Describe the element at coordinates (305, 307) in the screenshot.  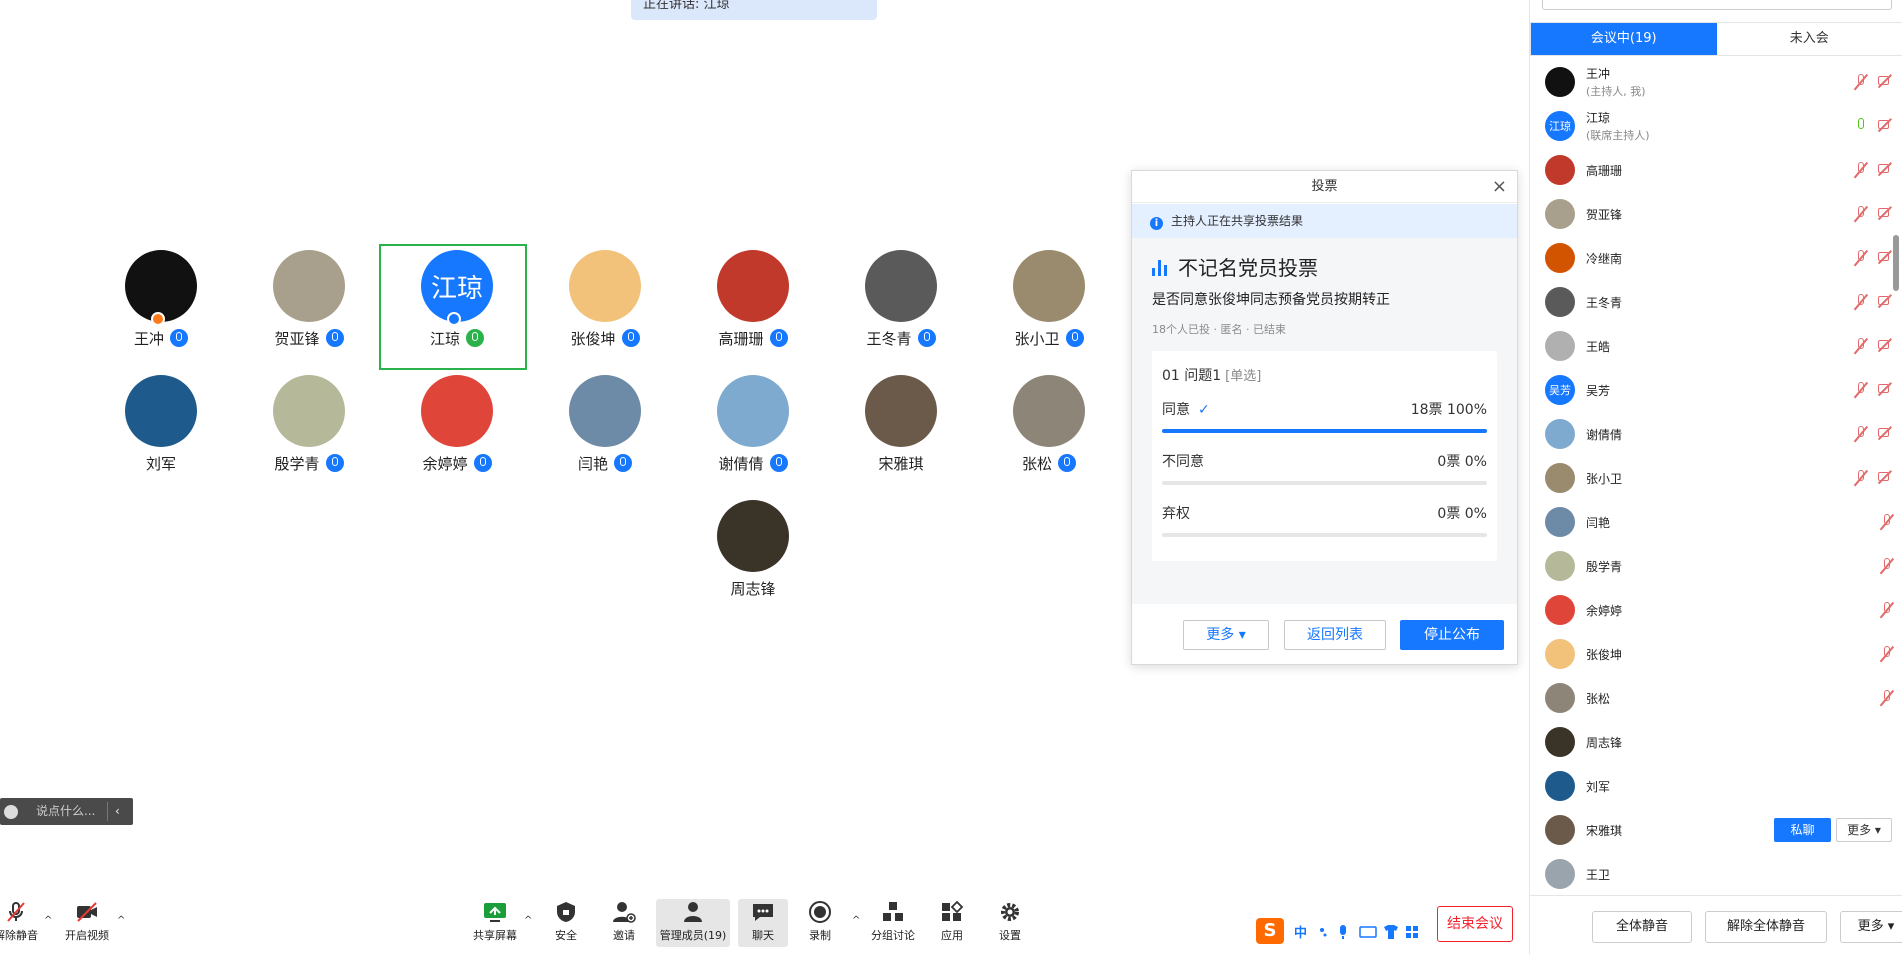
I see `video-tile: 贺亚锋` at that location.